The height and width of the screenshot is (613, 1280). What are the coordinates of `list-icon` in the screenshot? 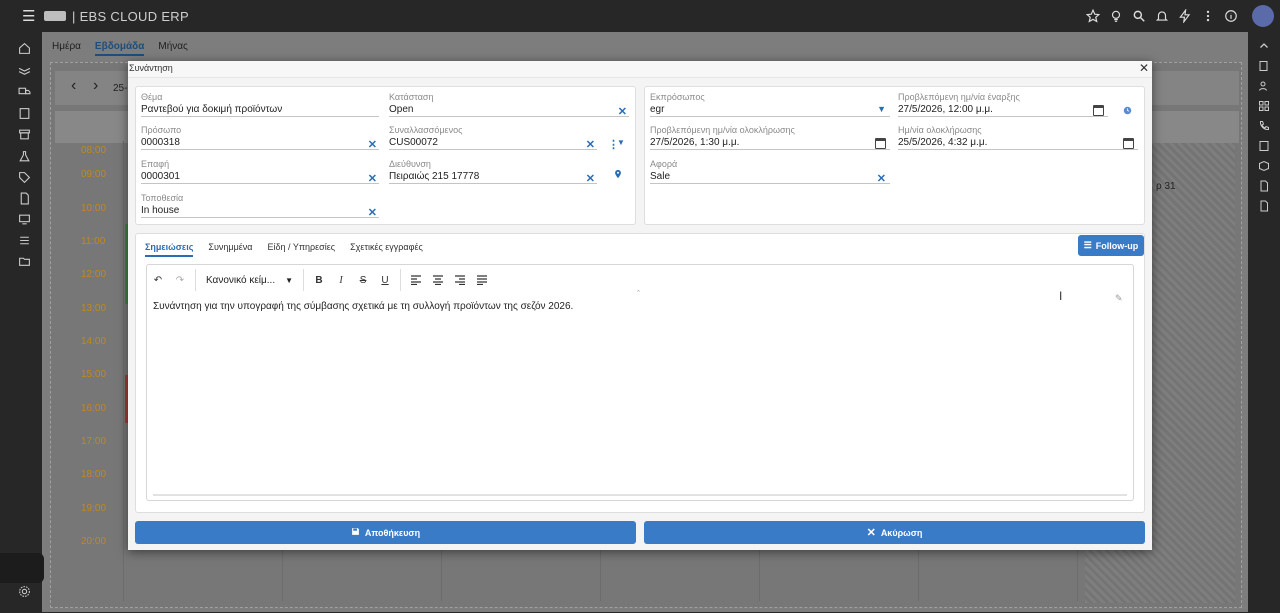 It's located at (25, 241).